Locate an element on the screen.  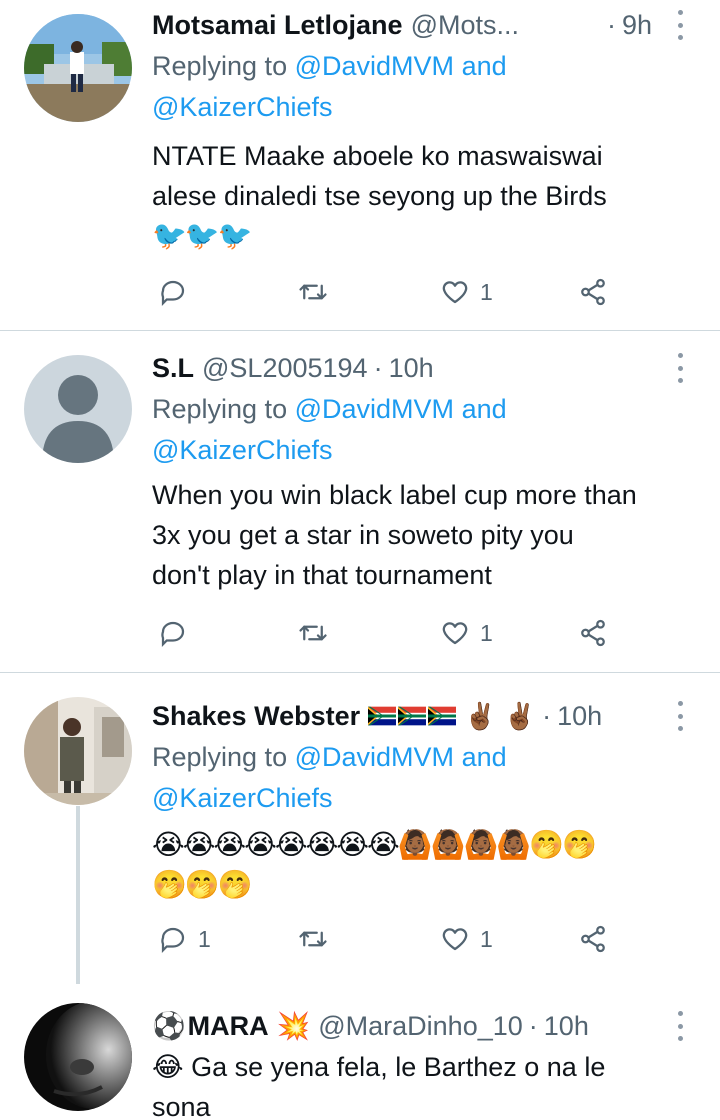
tweet-text-line: sona is located at coordinates (181, 1106).